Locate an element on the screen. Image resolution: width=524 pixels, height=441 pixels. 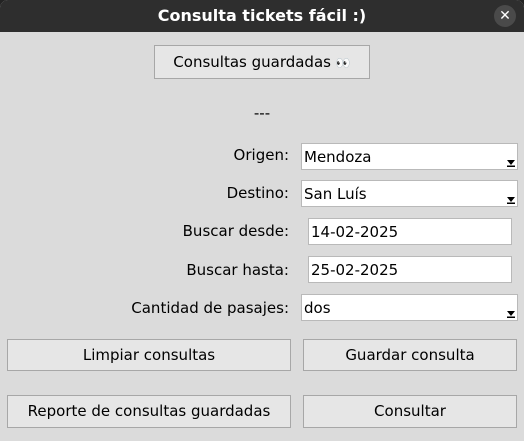
pasajes-value: dos is located at coordinates (317, 308).